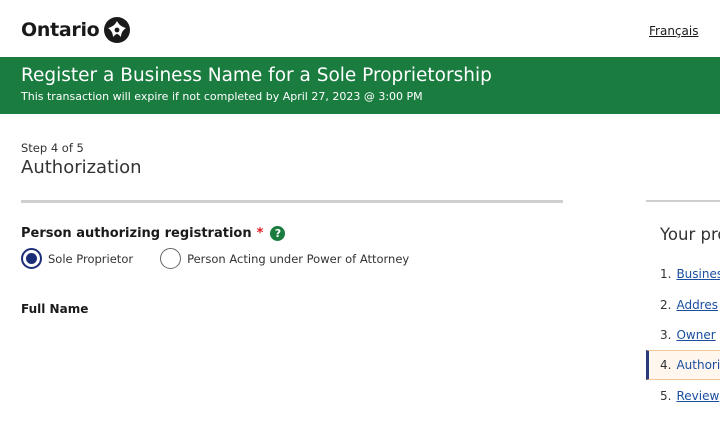 The height and width of the screenshot is (421, 720). I want to click on logo-text: Ontario, so click(60, 30).